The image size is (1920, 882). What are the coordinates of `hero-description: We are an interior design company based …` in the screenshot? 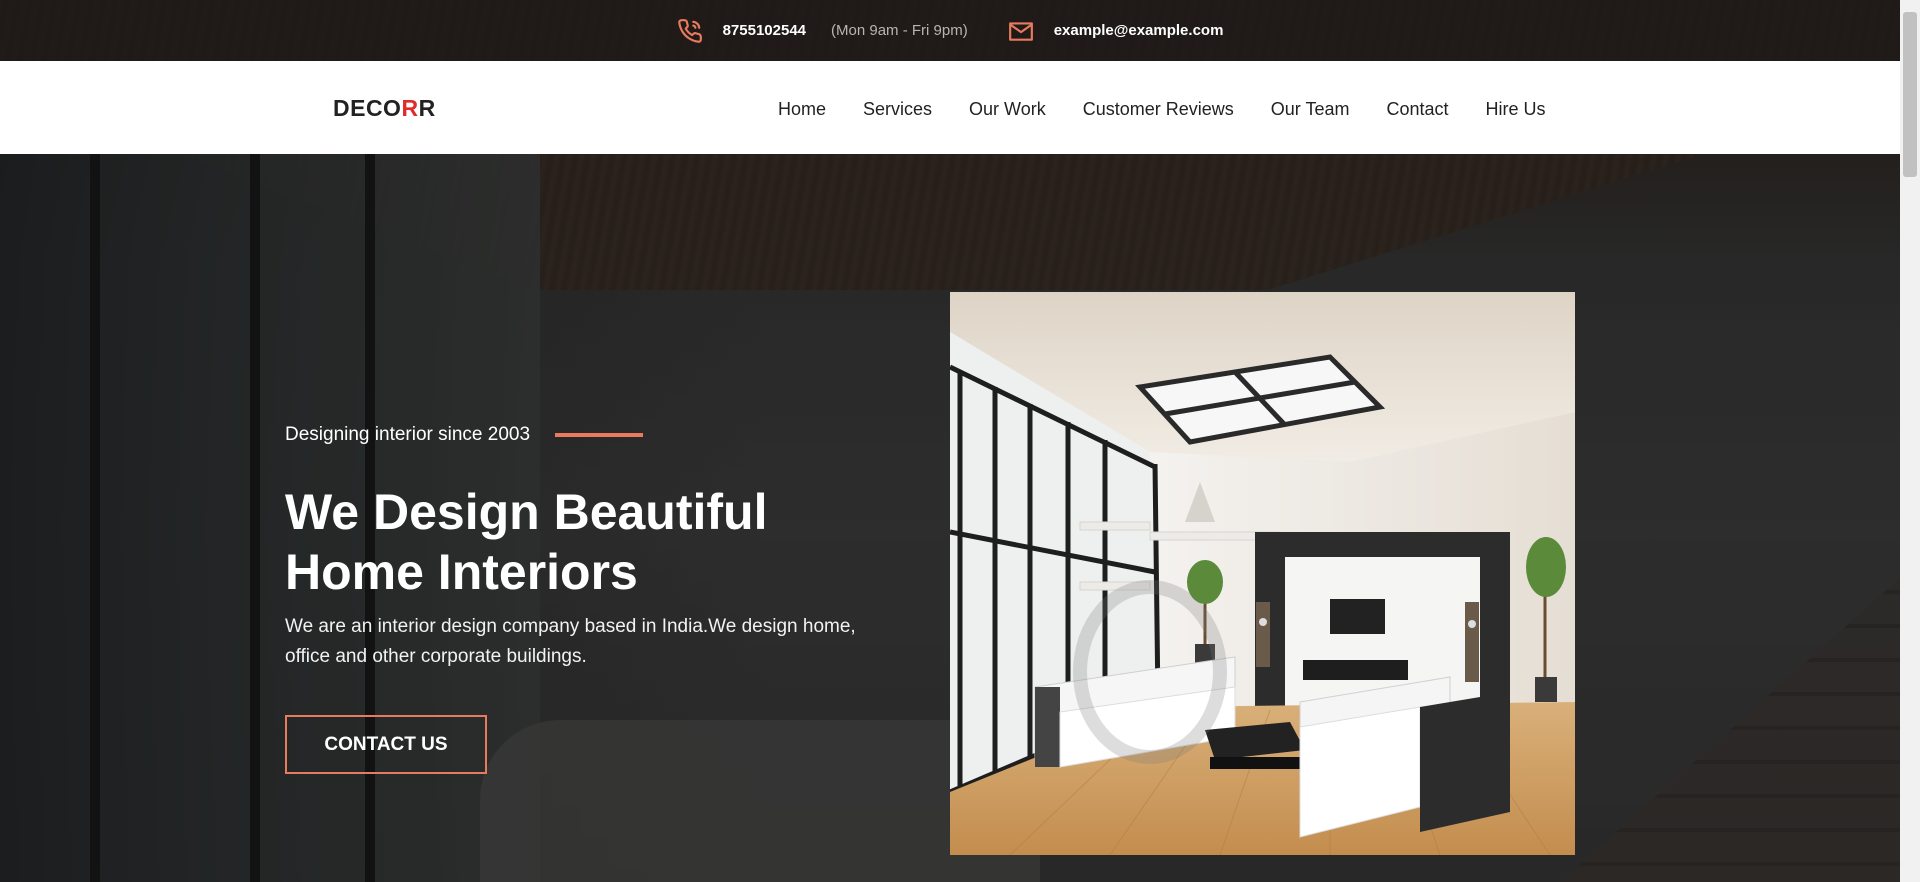 It's located at (570, 641).